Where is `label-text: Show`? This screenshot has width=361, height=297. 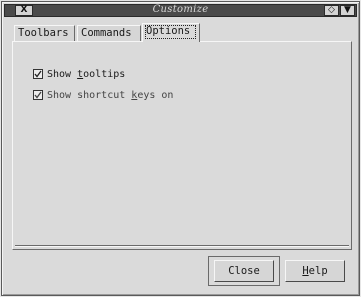 label-text: Show is located at coordinates (62, 74).